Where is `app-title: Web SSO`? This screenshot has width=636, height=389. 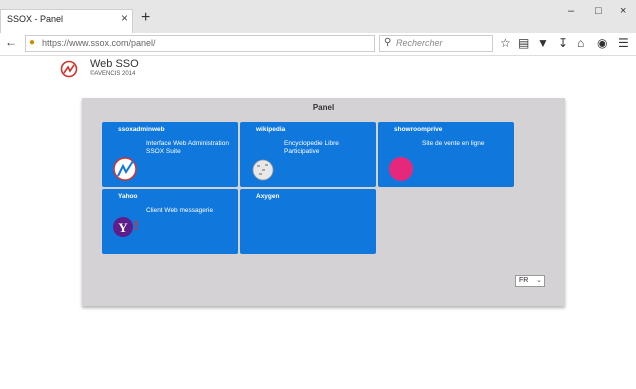 app-title: Web SSO is located at coordinates (114, 64).